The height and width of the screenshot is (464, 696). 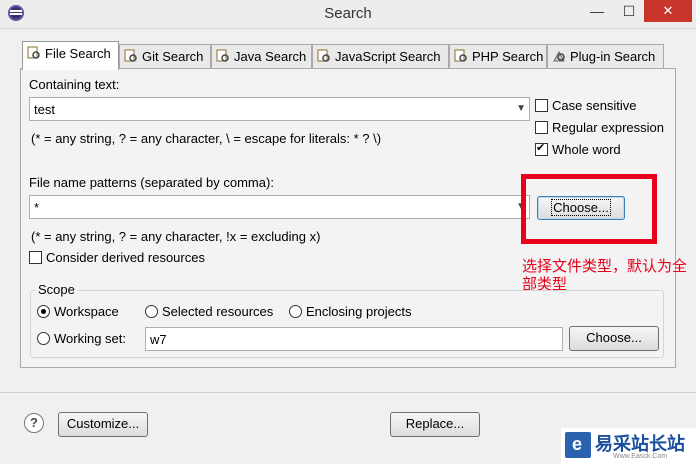 I want to click on tab-plugin-search: Plug-in Search, so click(x=605, y=56).